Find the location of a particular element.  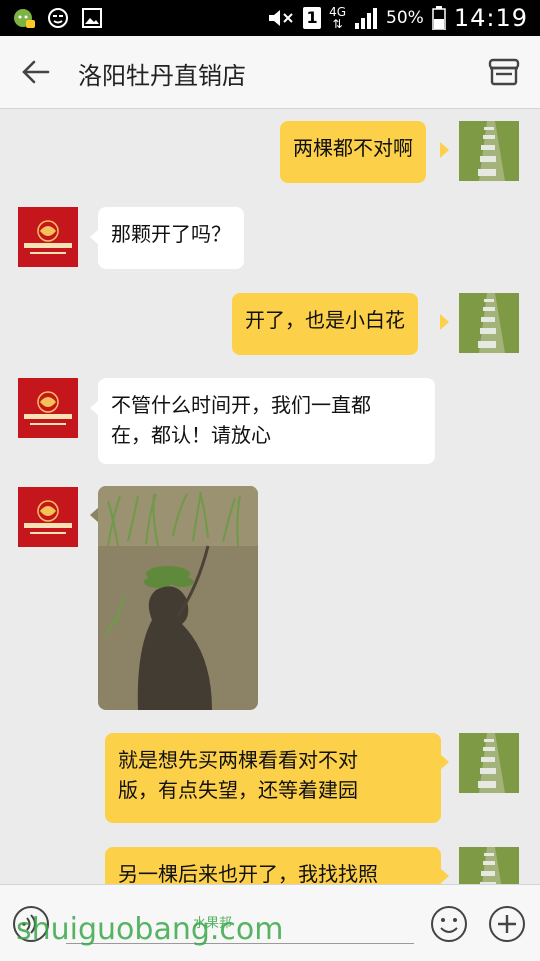

status-bar: 1 4G ⇅ 50% 14:19 is located at coordinates (270, 18).